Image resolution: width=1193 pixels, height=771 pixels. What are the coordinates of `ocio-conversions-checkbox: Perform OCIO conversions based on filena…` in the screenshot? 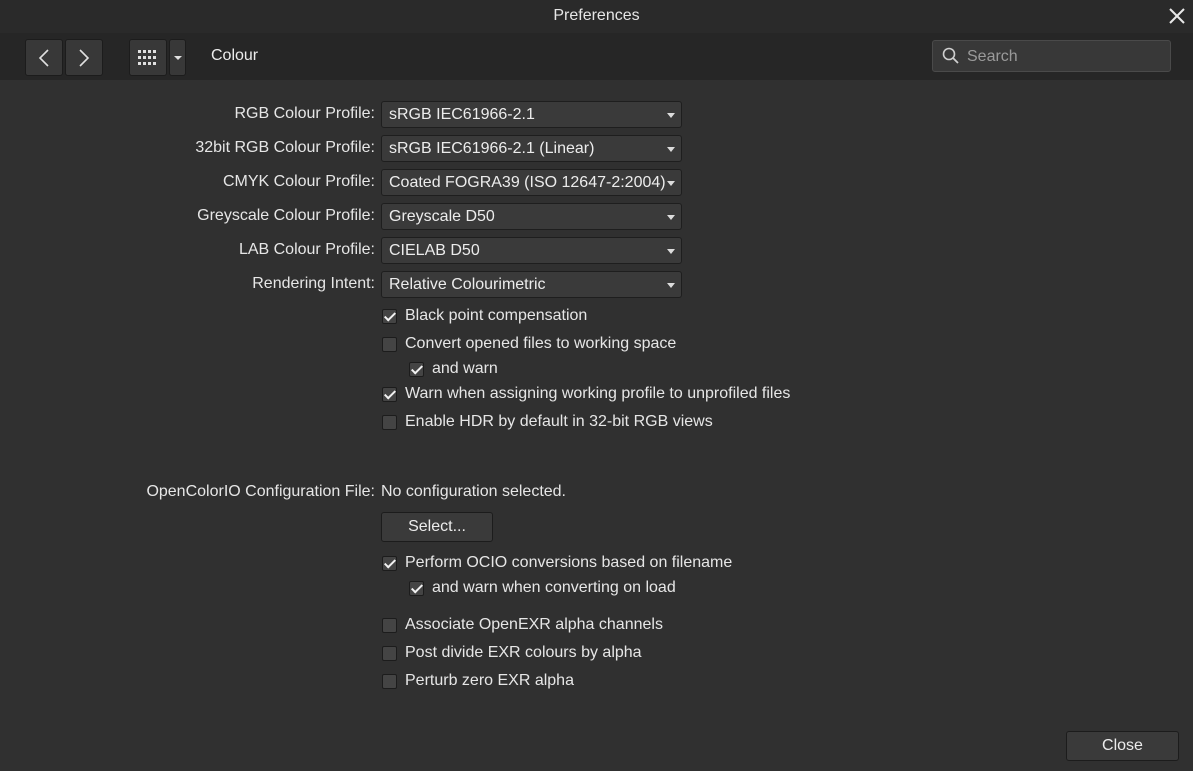 It's located at (557, 563).